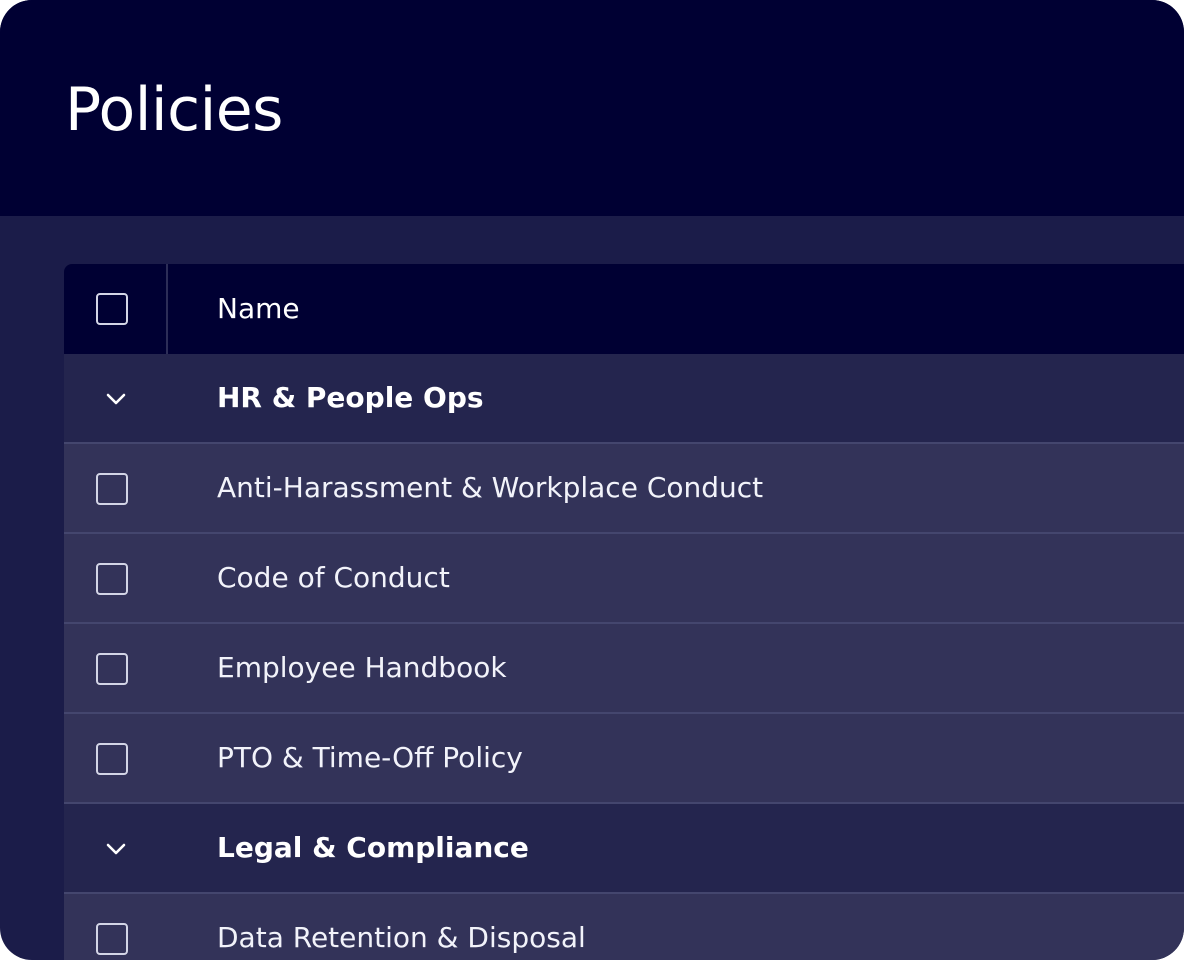 The height and width of the screenshot is (960, 1184). Describe the element at coordinates (112, 309) in the screenshot. I see `select-all-checkbox` at that location.